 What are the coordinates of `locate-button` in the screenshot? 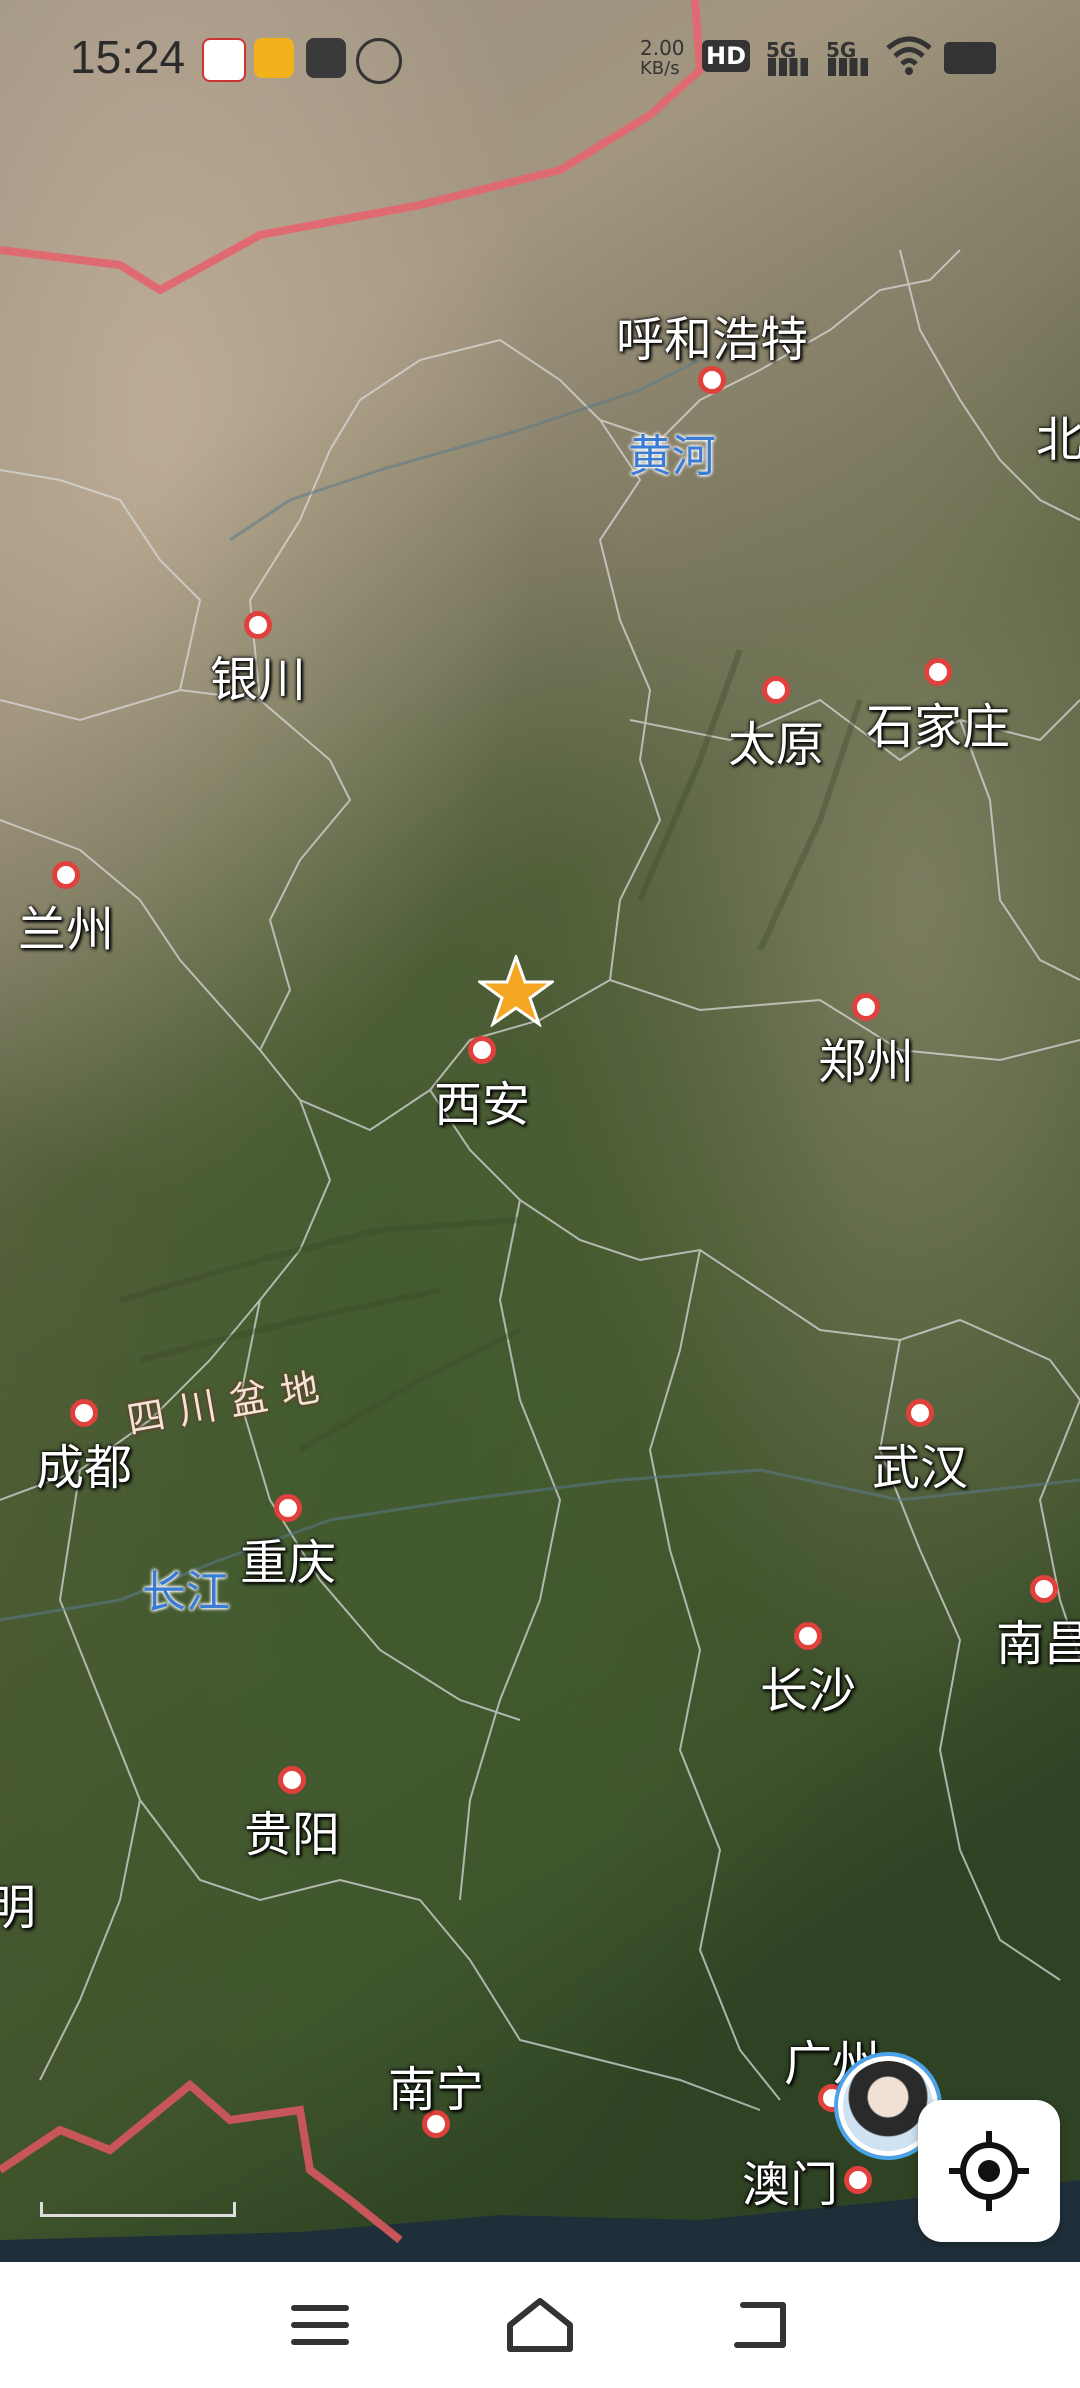 It's located at (989, 2171).